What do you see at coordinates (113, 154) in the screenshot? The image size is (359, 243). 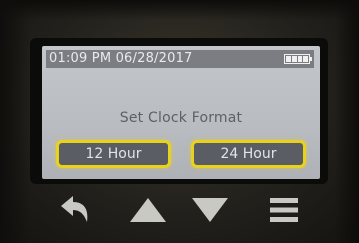 I see `clock-format-12-hour-option: 12 Hour` at bounding box center [113, 154].